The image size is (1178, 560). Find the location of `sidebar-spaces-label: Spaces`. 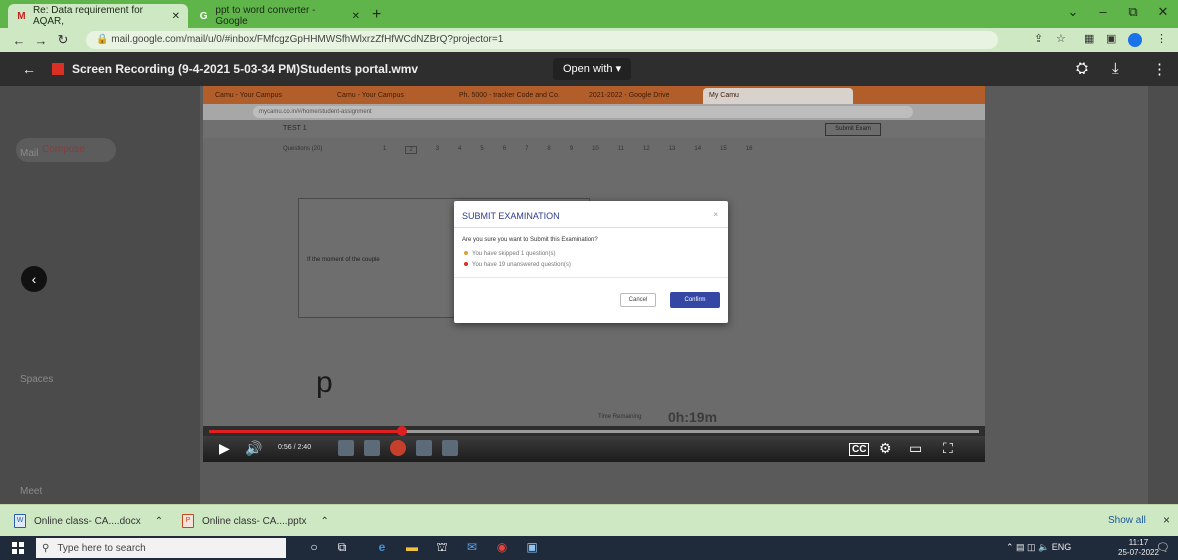

sidebar-spaces-label: Spaces is located at coordinates (37, 379).